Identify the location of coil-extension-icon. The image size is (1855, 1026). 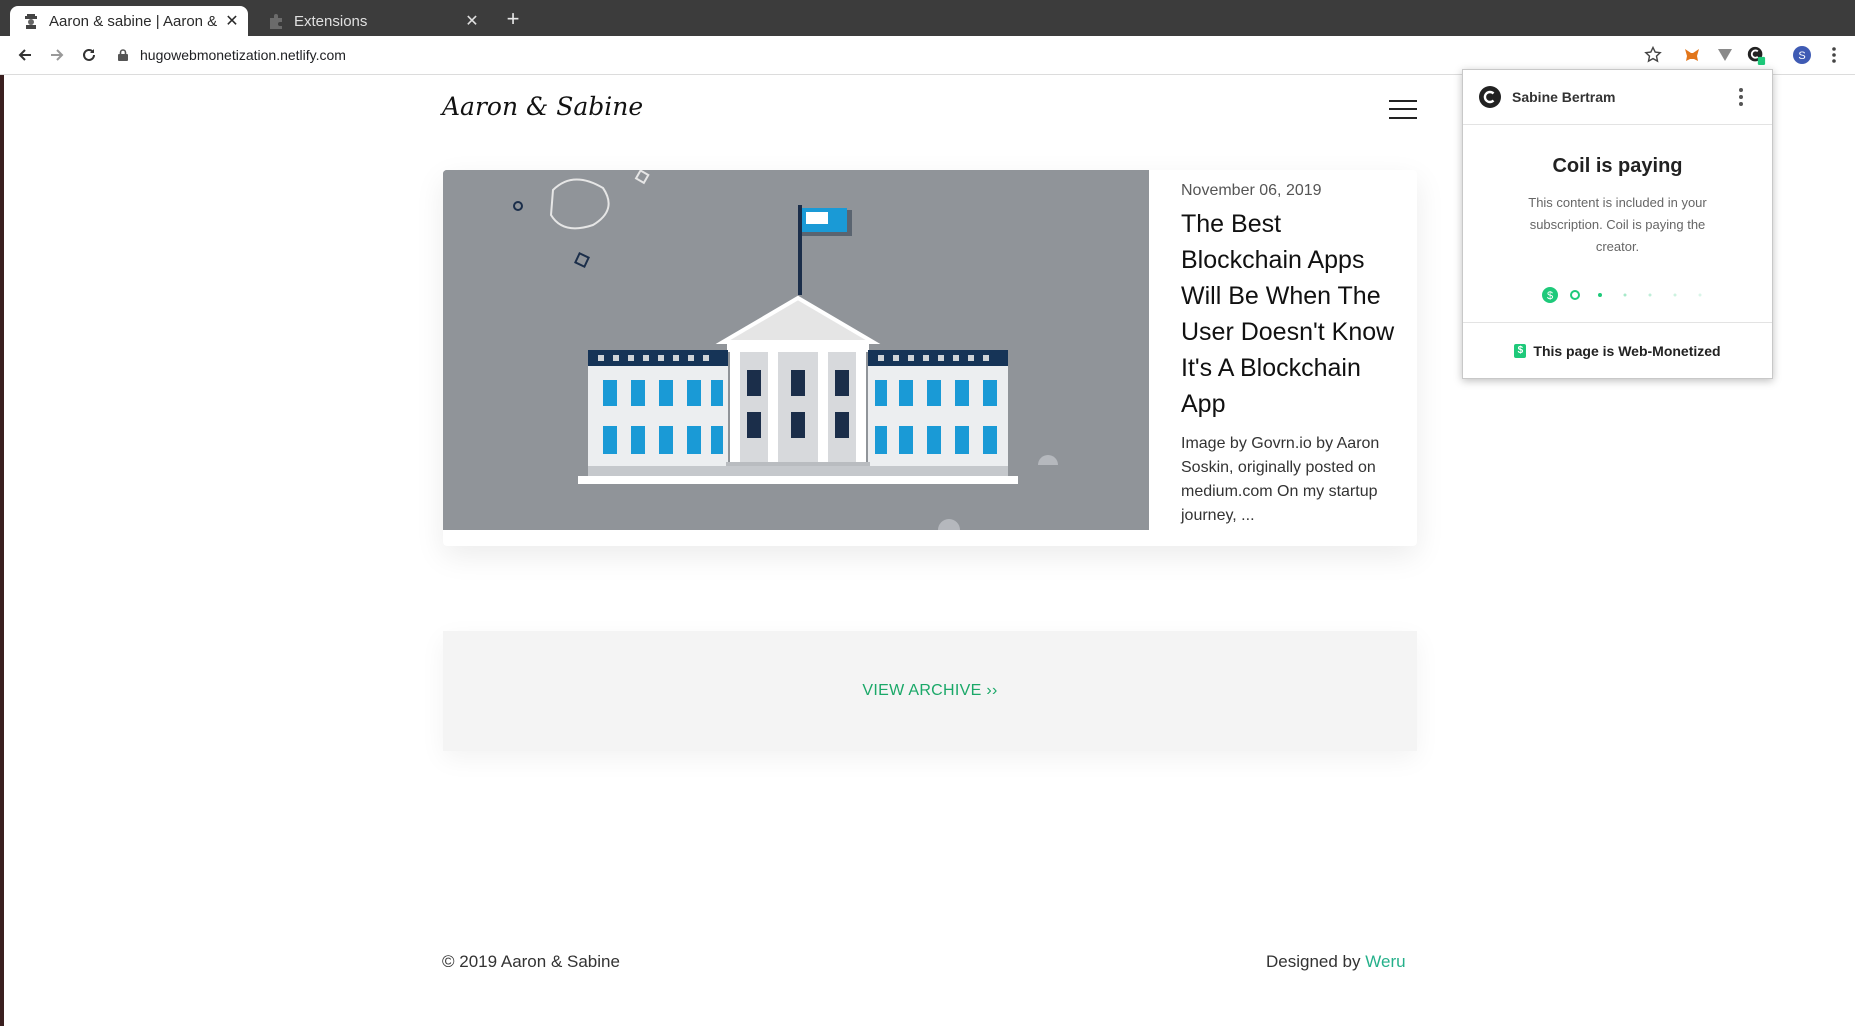
(1756, 55).